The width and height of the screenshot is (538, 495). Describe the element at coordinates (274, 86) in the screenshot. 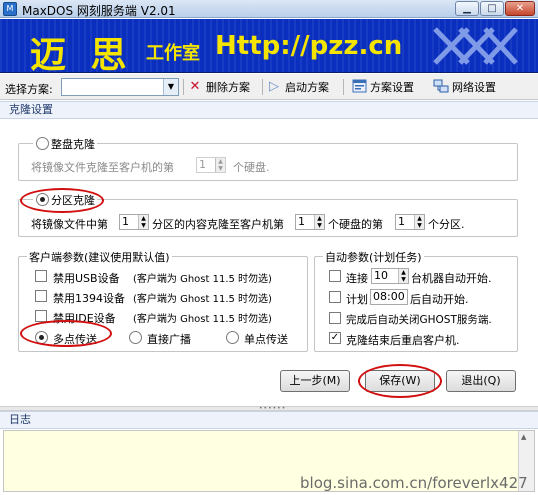

I see `play-icon: ▷` at that location.